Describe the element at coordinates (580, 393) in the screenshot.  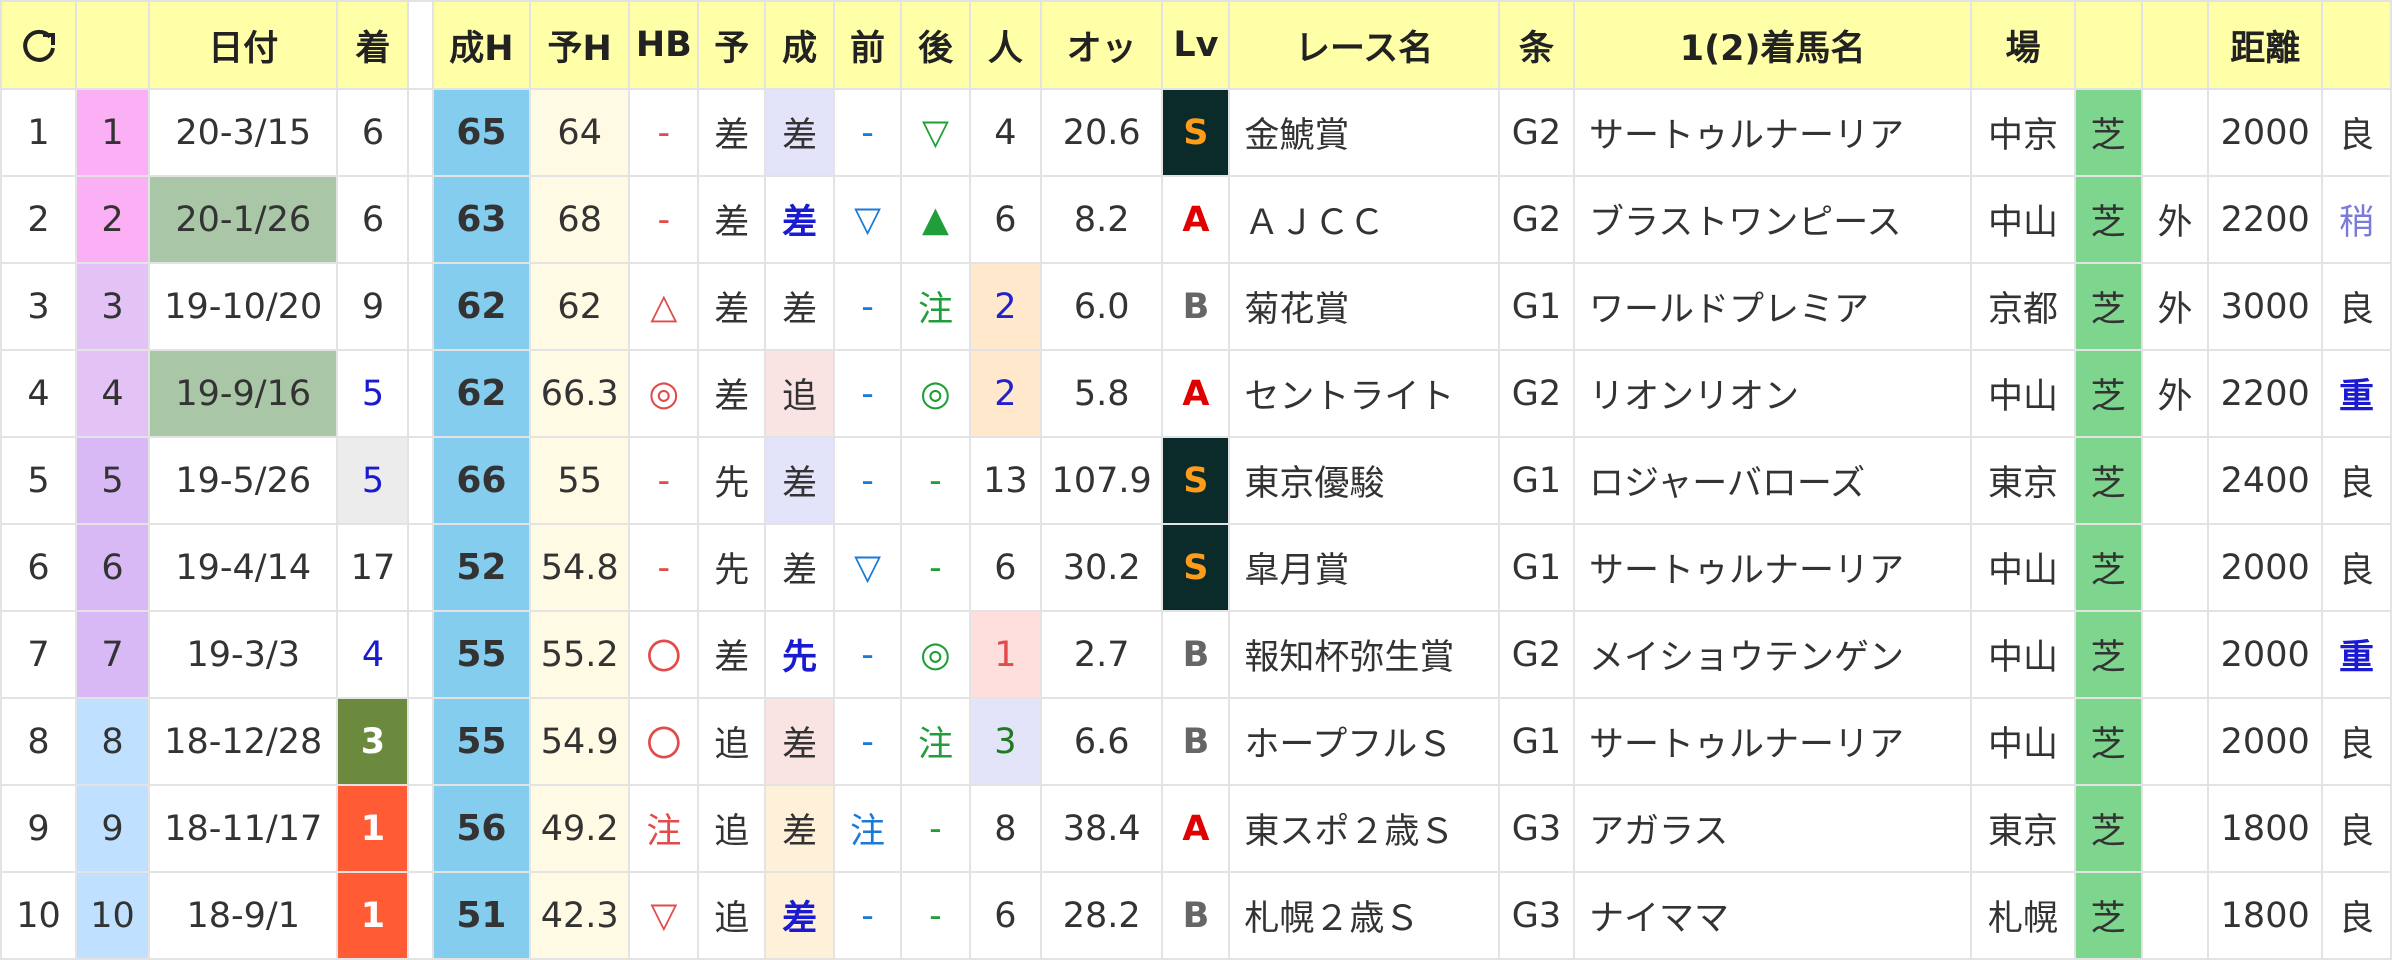
I see `yoso-h-cell: 66.3` at that location.